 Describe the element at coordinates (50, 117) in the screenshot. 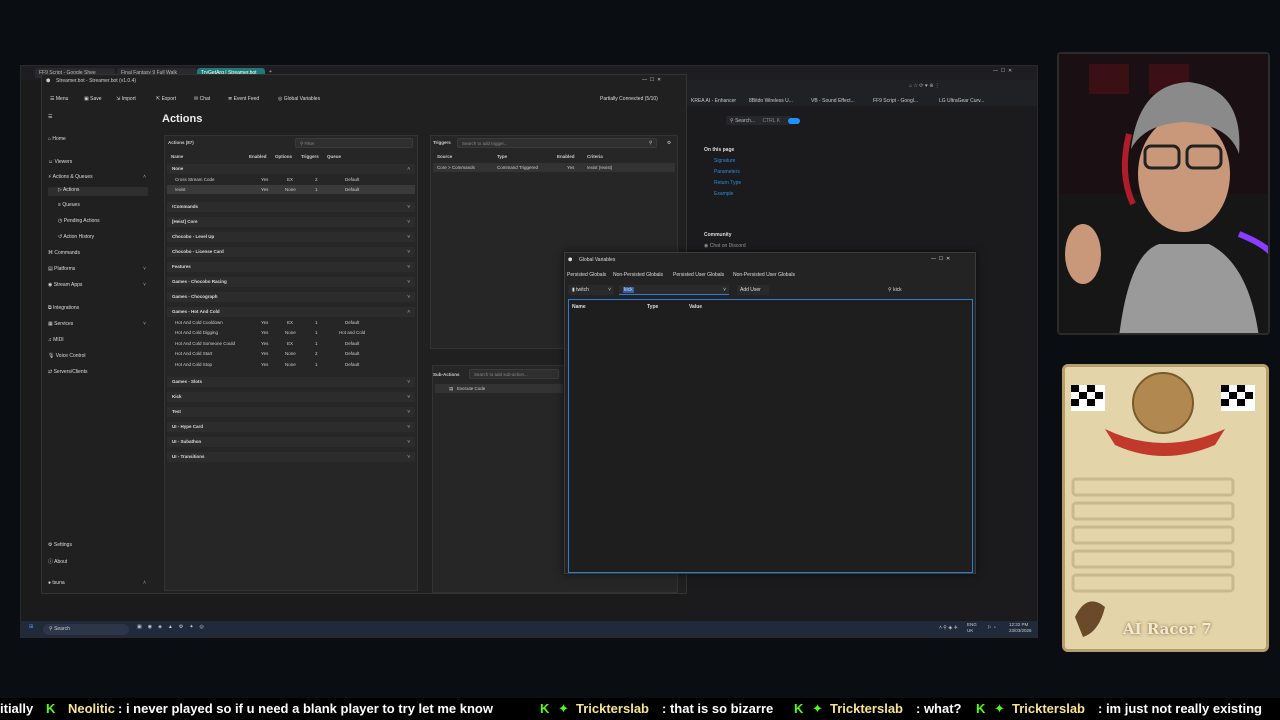

I see `hamburger-icon: ☰` at that location.